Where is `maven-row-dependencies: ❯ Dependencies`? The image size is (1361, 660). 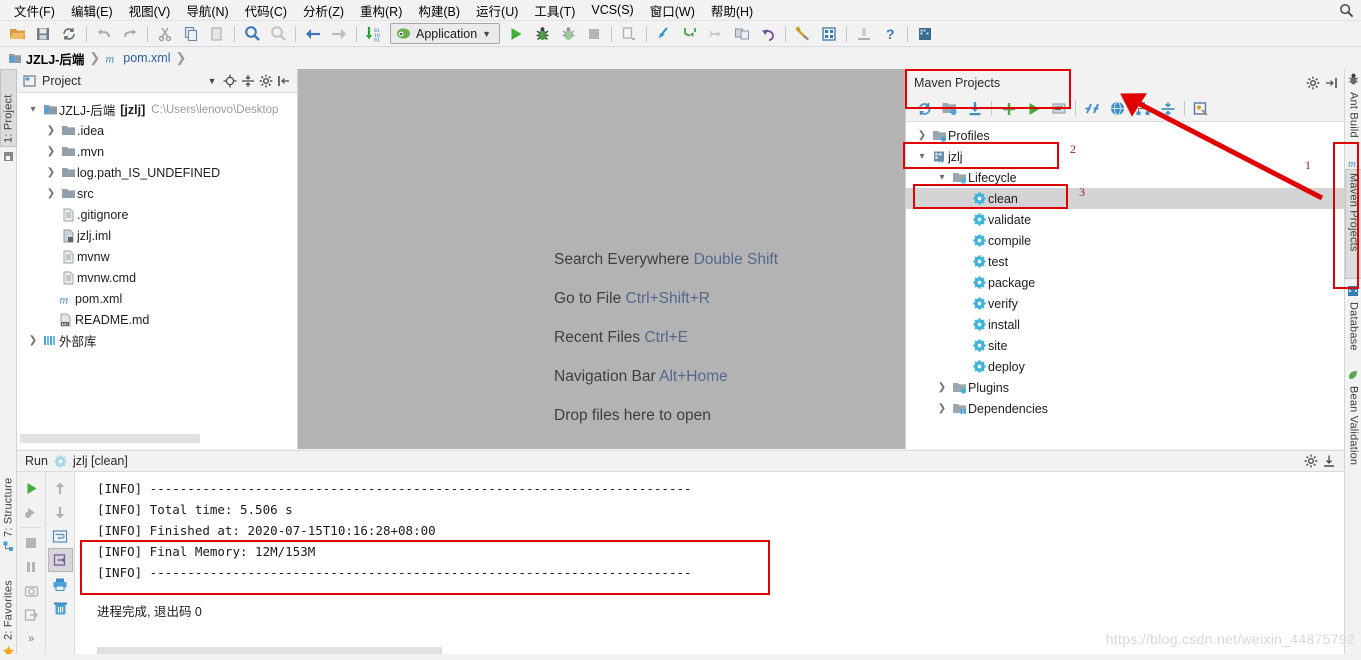 maven-row-dependencies: ❯ Dependencies is located at coordinates (1125, 408).